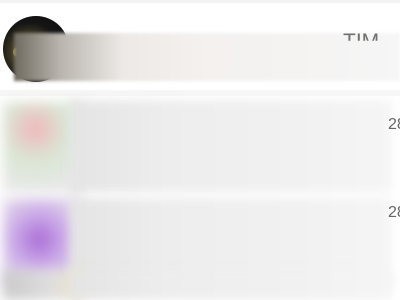 The image size is (400, 300). I want to click on list-item, so click(200, 285).